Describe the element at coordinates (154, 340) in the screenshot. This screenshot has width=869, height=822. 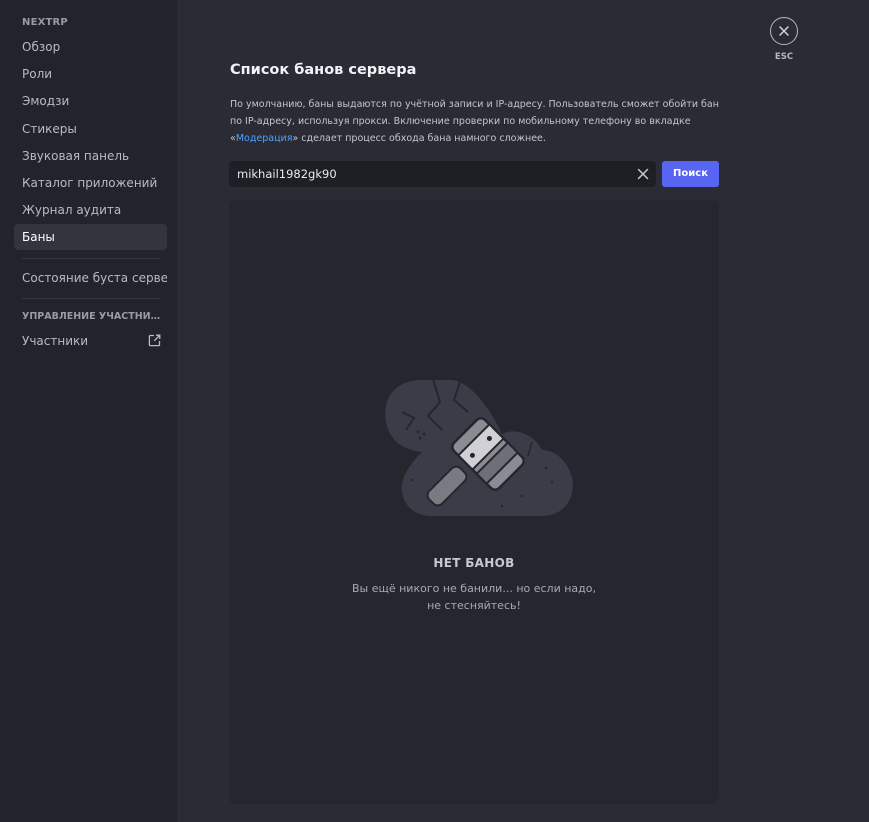
I see `external-link-icon` at that location.